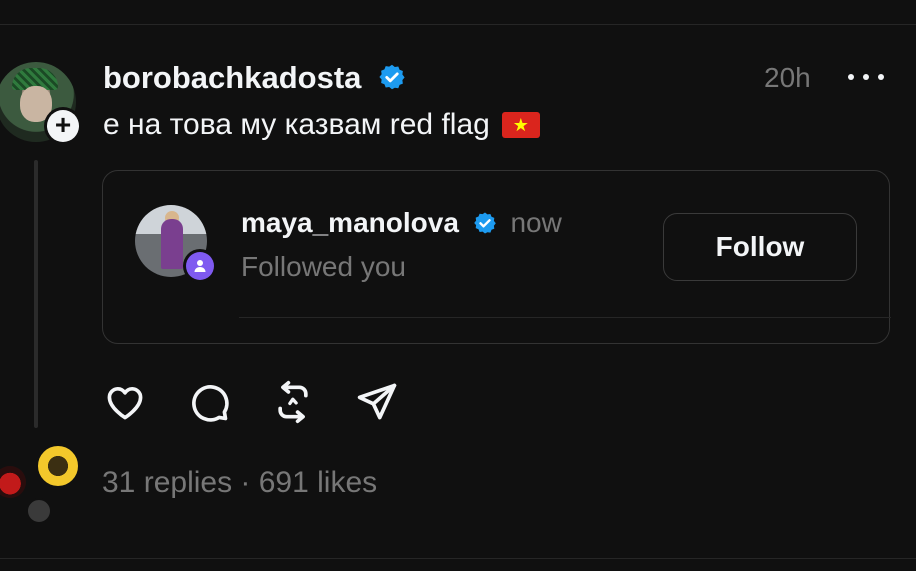 The height and width of the screenshot is (571, 916). What do you see at coordinates (251, 402) in the screenshot?
I see `action-bar` at bounding box center [251, 402].